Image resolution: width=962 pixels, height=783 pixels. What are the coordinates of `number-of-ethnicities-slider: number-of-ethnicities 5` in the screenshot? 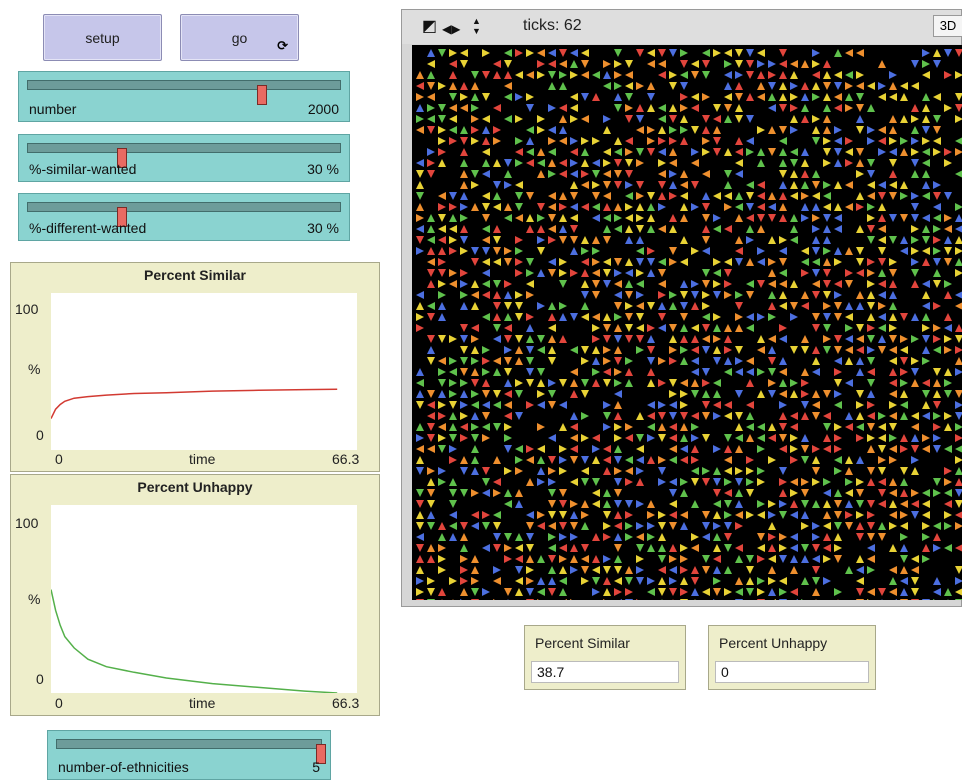 It's located at (189, 755).